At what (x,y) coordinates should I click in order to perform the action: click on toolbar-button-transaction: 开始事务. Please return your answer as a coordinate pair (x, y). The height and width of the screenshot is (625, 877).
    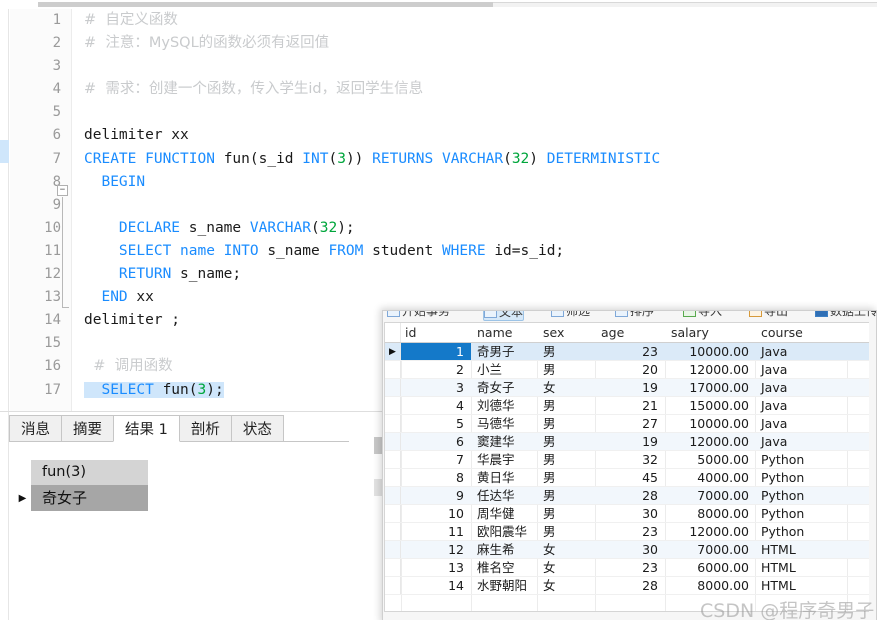
    Looking at the image, I should click on (418, 315).